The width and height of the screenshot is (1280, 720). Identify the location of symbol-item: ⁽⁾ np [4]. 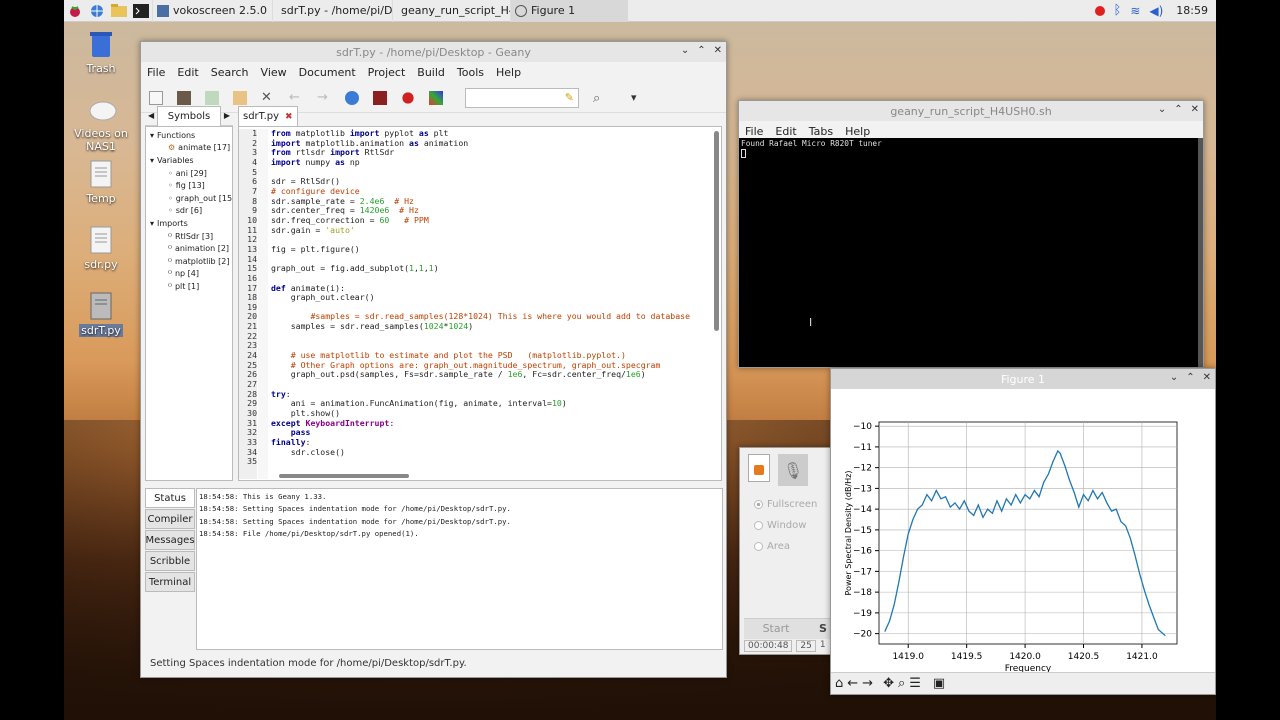
(189, 274).